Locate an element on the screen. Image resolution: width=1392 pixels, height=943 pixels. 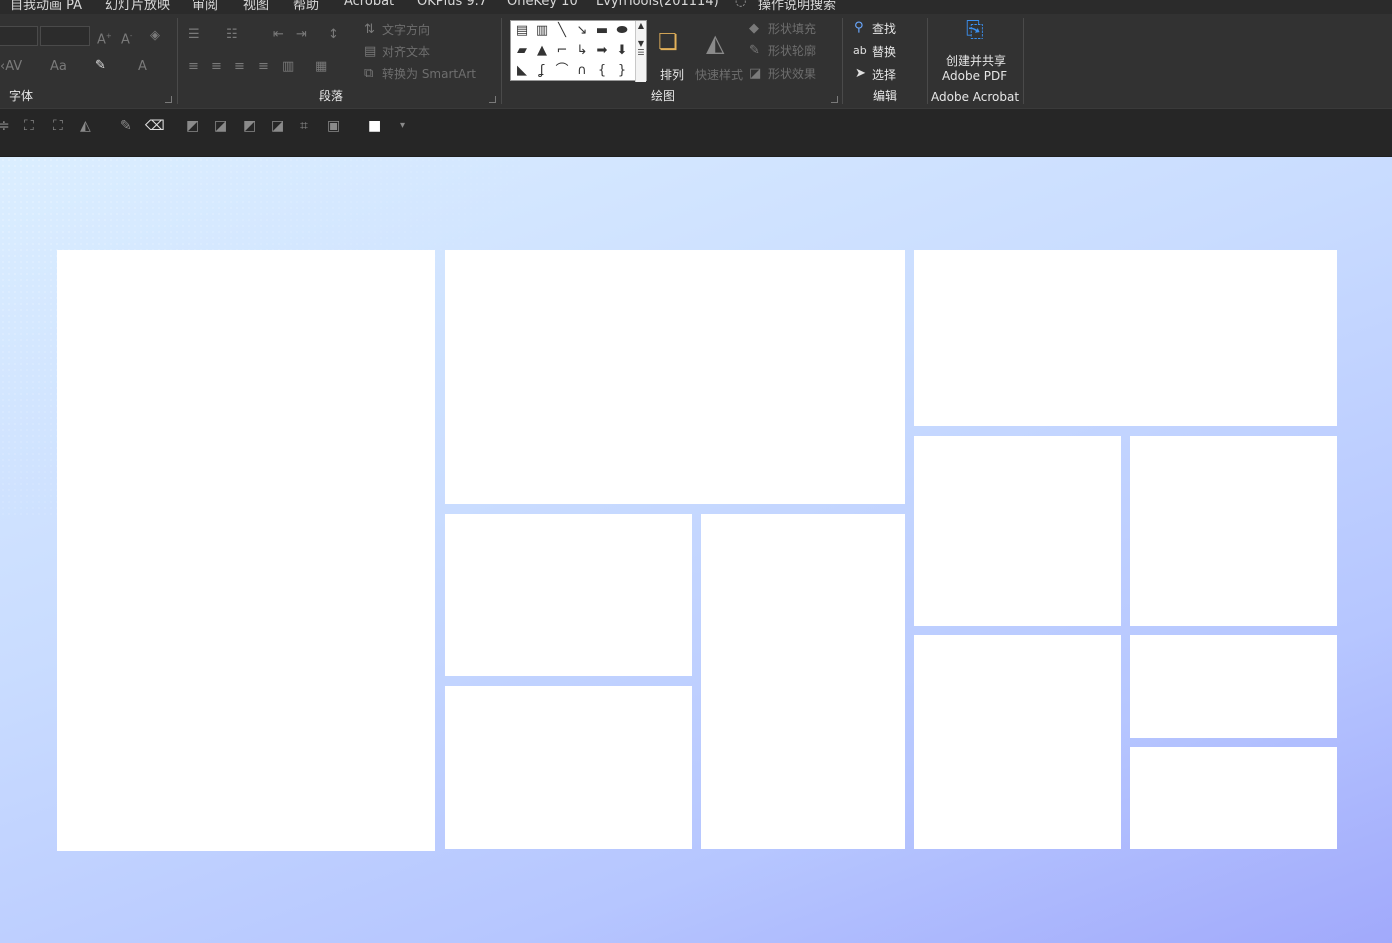
tab-okplus: OKPlus 9.7 is located at coordinates (452, 4).